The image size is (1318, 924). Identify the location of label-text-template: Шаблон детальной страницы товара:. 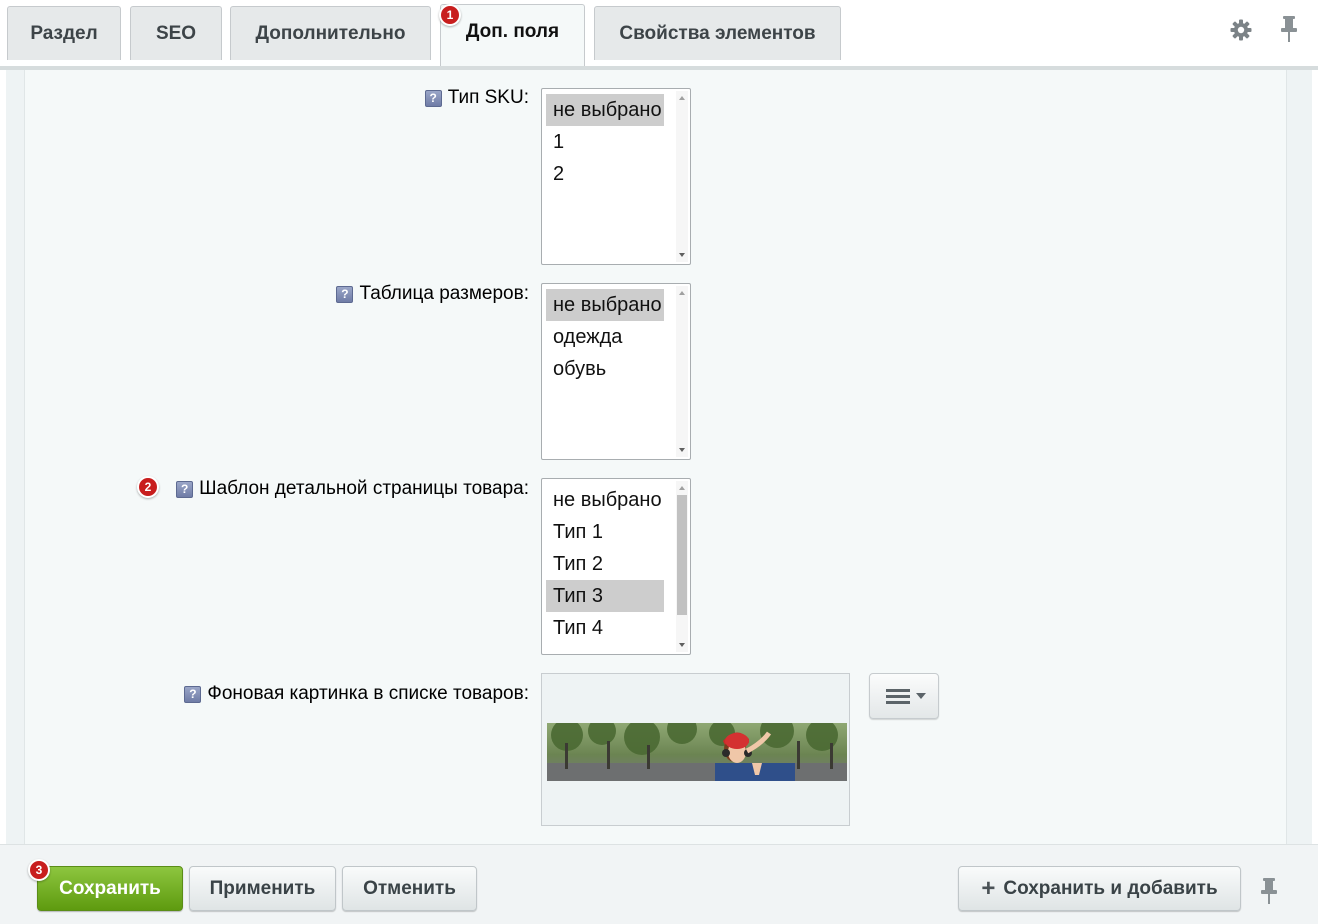
(364, 488).